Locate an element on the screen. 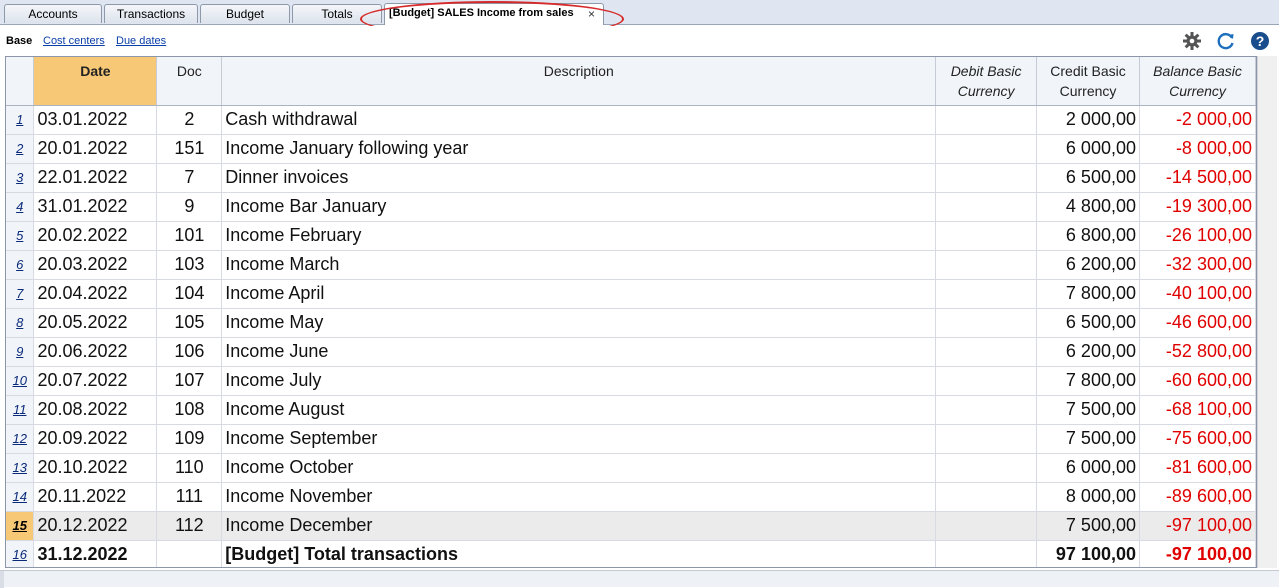 This screenshot has width=1279, height=588. col-header-debit: Debit Basic Currency is located at coordinates (986, 81).